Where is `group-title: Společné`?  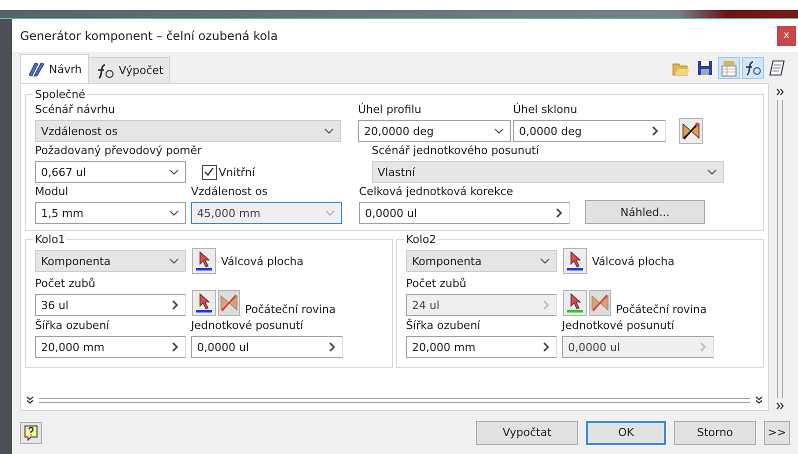 group-title: Společné is located at coordinates (60, 94).